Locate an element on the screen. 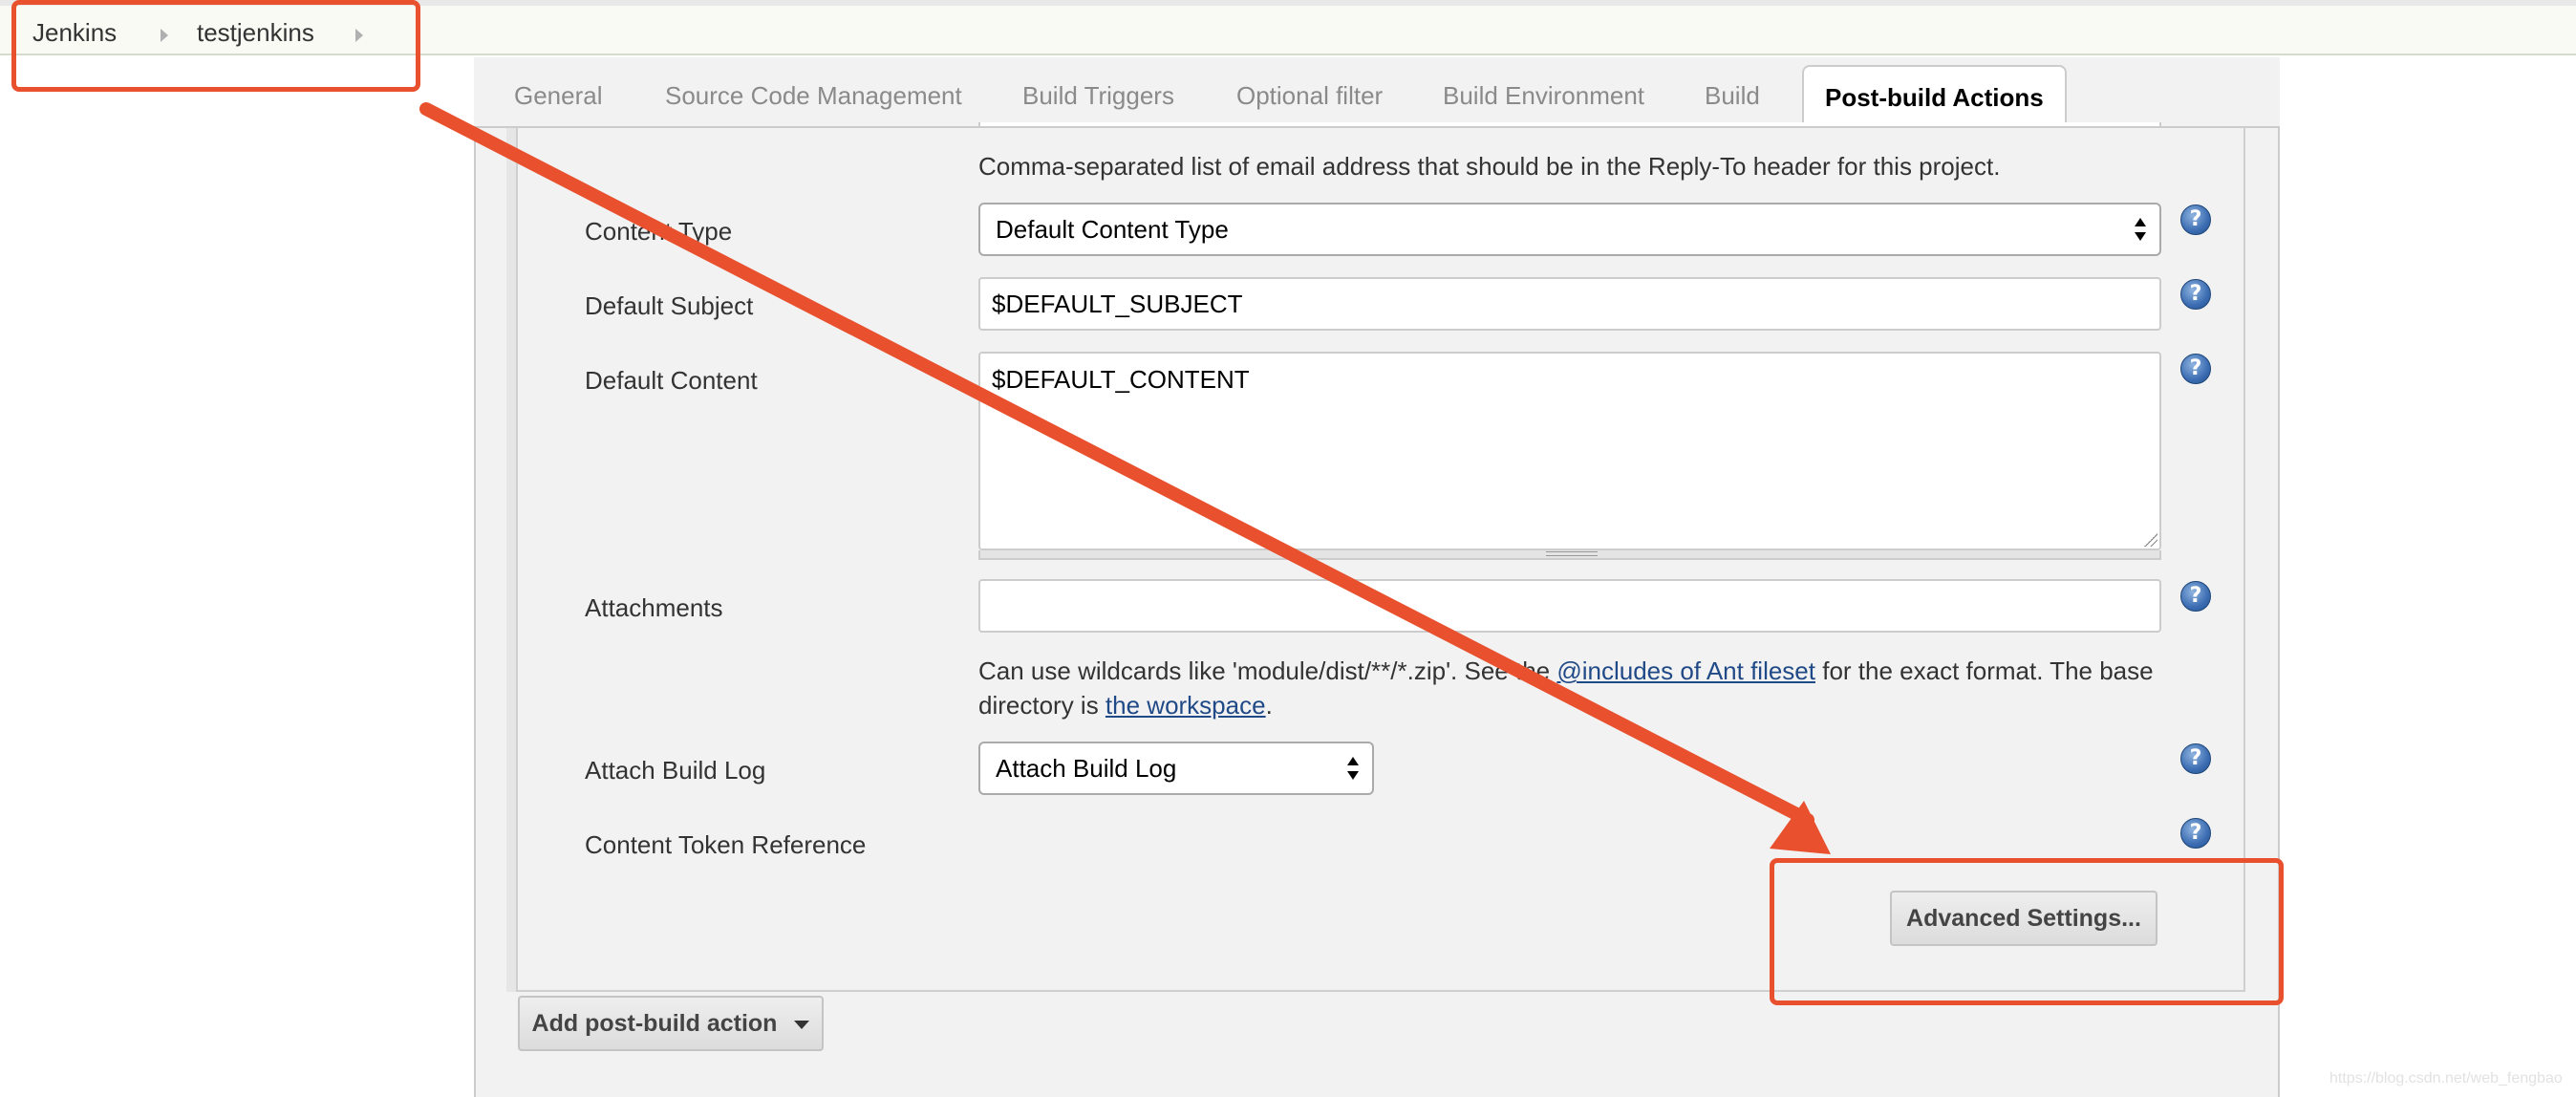 This screenshot has height=1097, width=2576. tab-build: Build is located at coordinates (1732, 95).